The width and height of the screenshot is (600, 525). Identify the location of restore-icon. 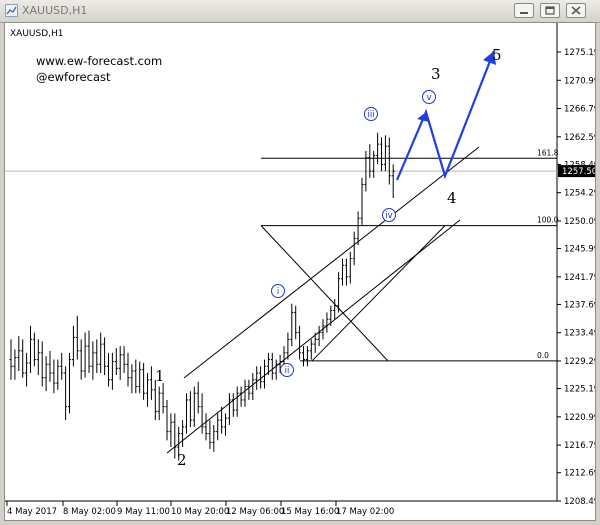
(550, 10).